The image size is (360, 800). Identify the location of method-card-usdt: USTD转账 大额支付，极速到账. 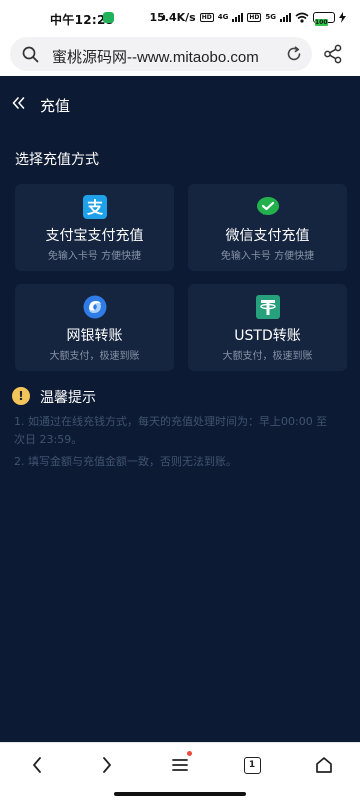
(267, 327).